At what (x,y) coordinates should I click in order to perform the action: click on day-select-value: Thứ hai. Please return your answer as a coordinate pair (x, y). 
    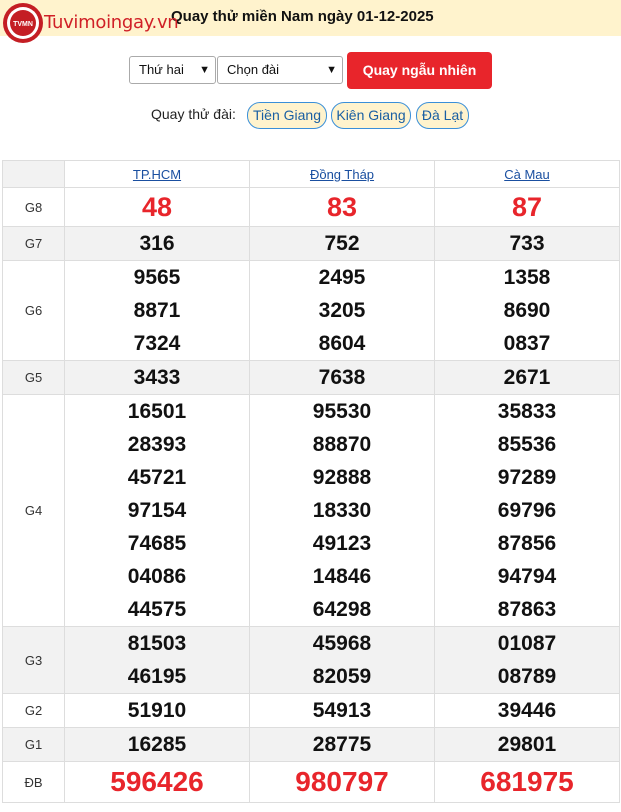
    Looking at the image, I should click on (161, 69).